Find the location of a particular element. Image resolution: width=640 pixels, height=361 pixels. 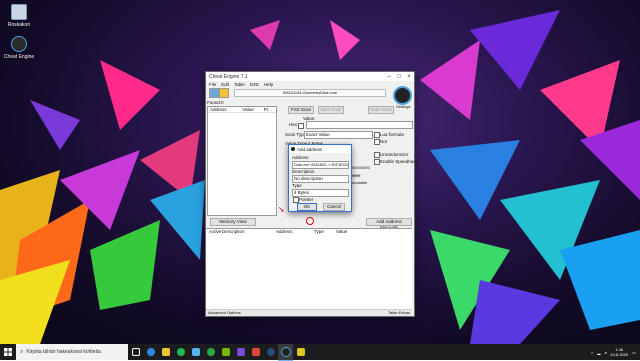

taskbar-cheat-engine-icon is located at coordinates (285, 352).